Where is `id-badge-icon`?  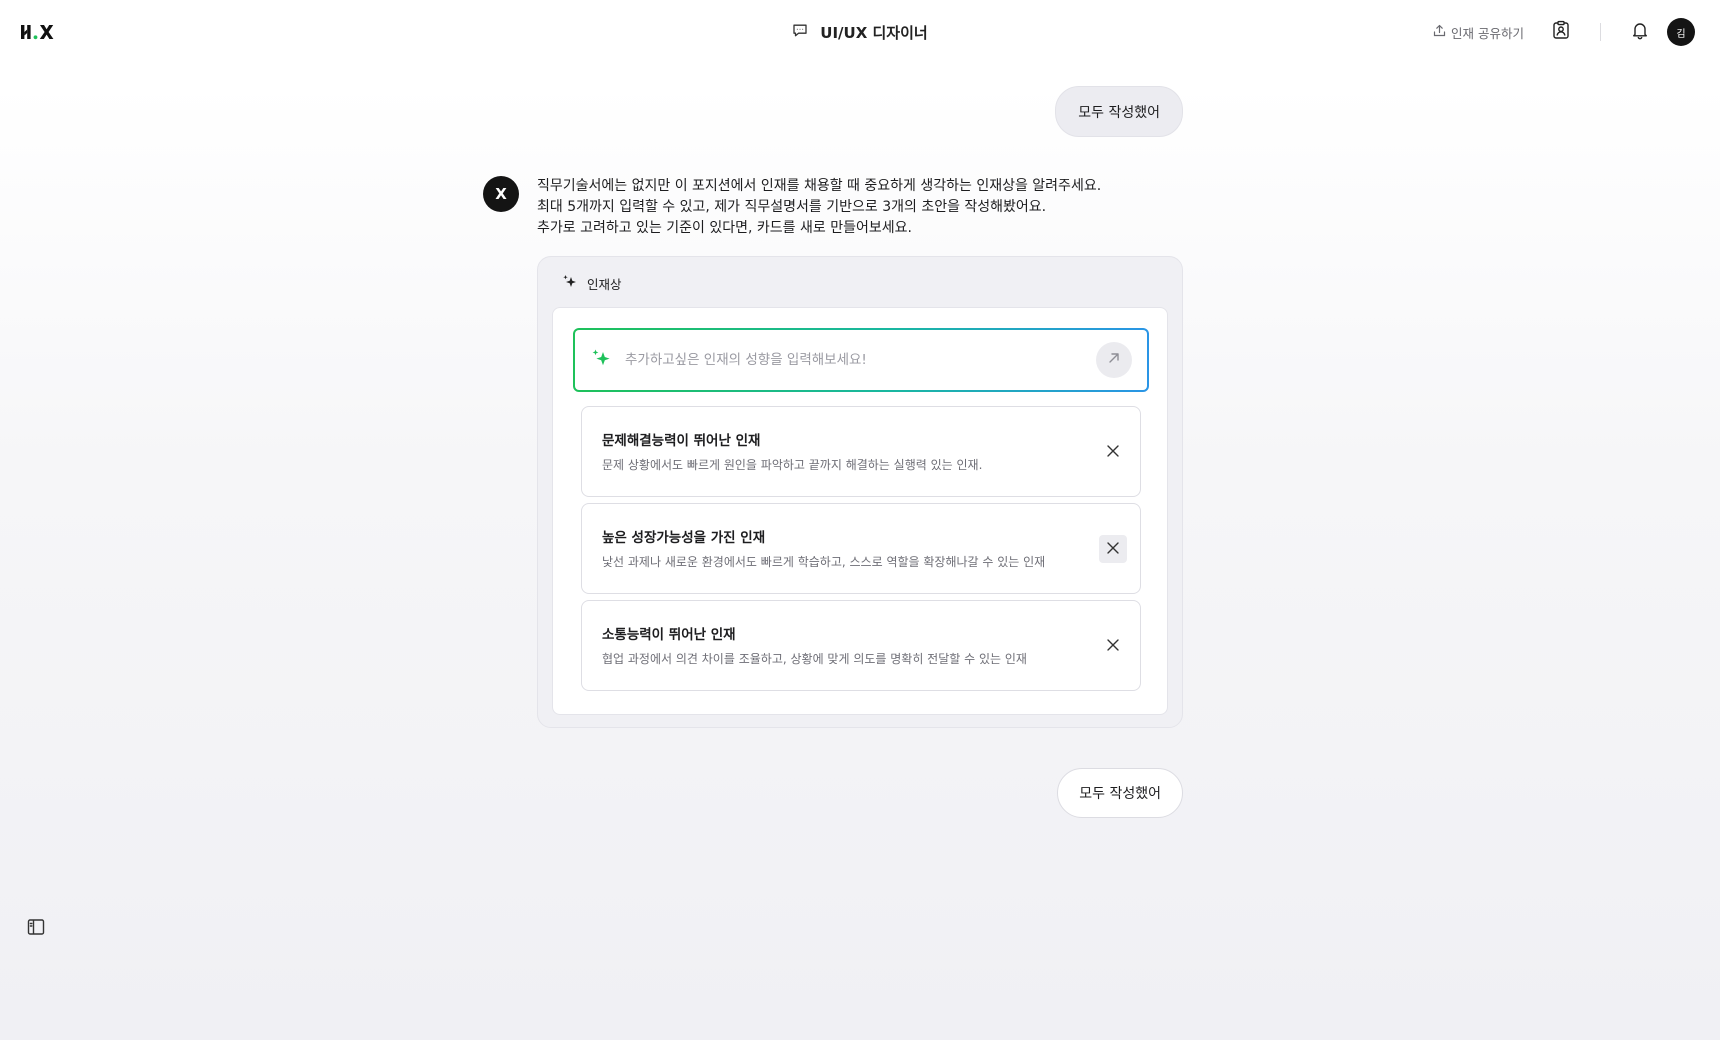
id-badge-icon is located at coordinates (1561, 32).